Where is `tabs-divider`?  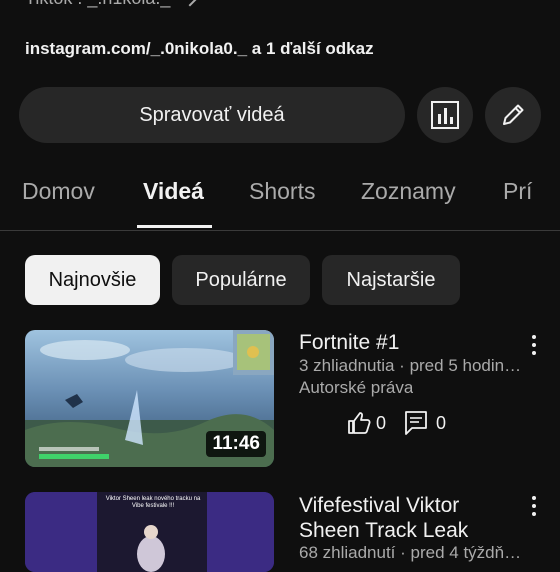
tabs-divider is located at coordinates (280, 230).